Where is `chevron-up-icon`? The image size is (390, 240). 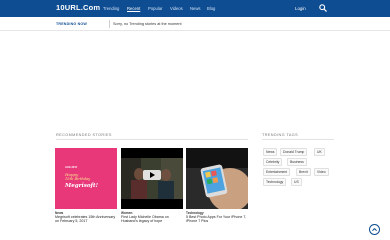
chevron-up-icon is located at coordinates (374, 229).